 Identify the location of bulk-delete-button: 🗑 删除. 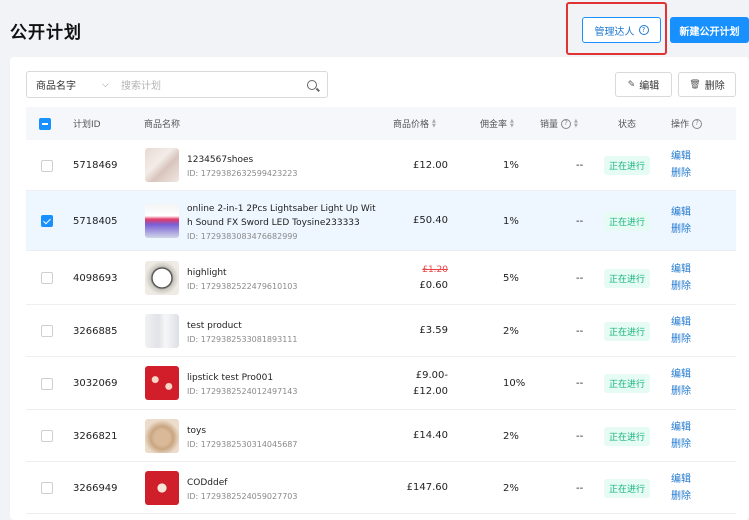
(707, 84).